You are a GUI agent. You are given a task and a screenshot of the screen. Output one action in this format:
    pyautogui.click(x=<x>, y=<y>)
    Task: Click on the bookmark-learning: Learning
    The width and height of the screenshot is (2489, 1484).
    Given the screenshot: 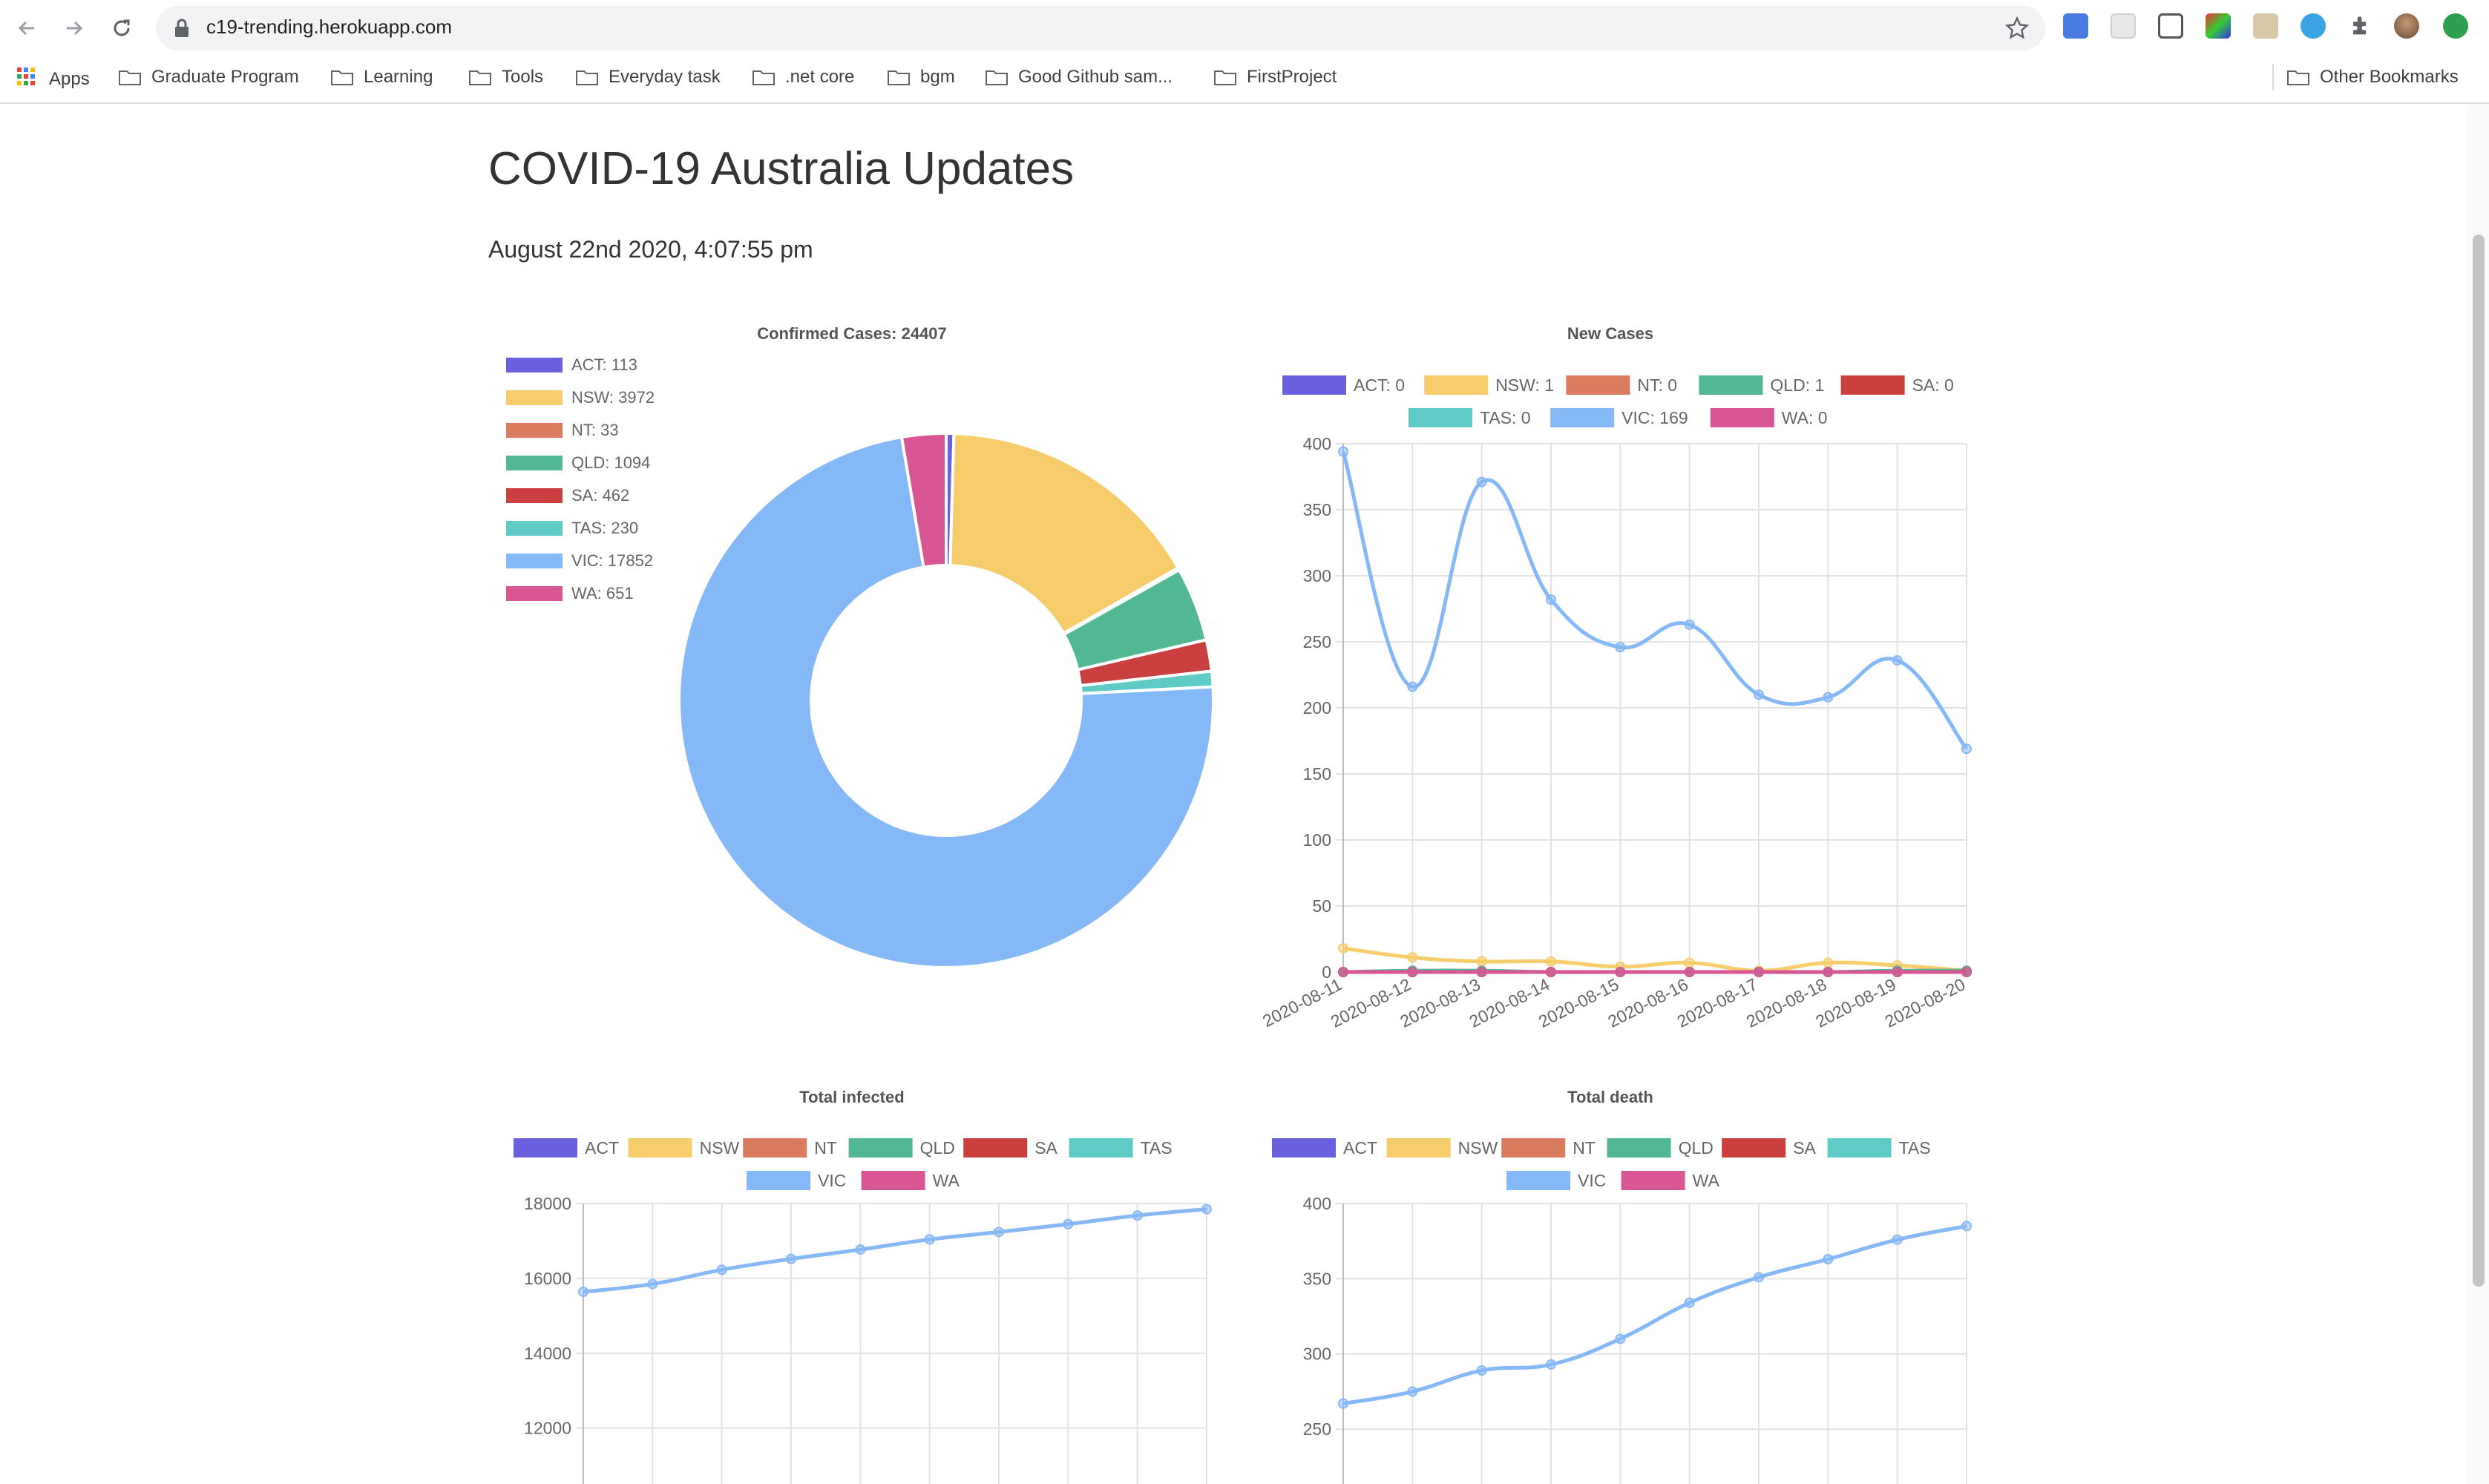 What is the action you would take?
    pyautogui.click(x=382, y=77)
    